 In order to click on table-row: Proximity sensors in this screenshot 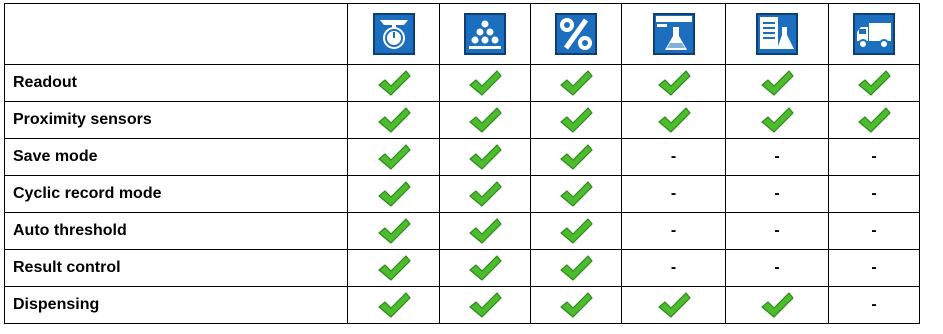, I will do `click(462, 120)`.